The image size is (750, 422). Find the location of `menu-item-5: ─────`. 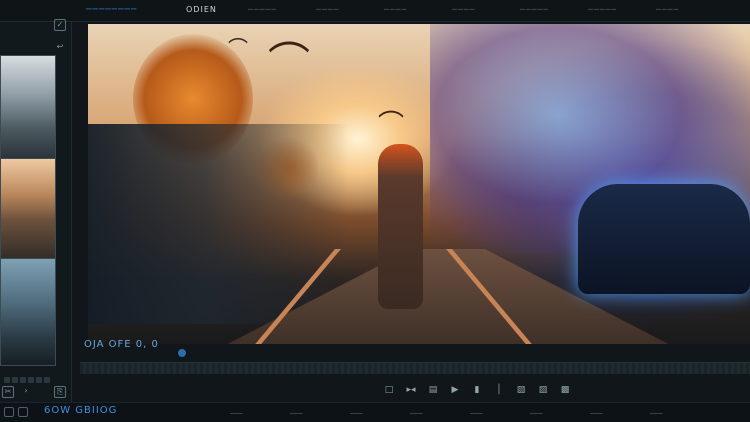

menu-item-5: ───── is located at coordinates (554, 11).